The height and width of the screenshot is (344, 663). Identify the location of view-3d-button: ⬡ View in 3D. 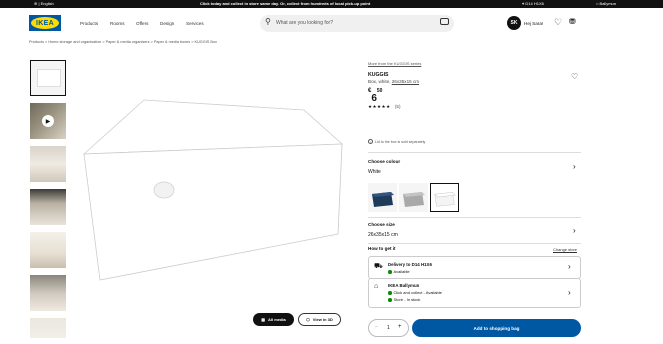
(319, 319).